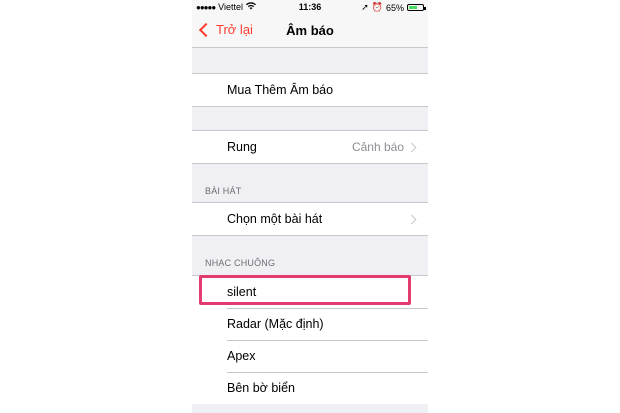 Image resolution: width=620 pixels, height=413 pixels. Describe the element at coordinates (365, 7) in the screenshot. I see `location-icon: ➚` at that location.